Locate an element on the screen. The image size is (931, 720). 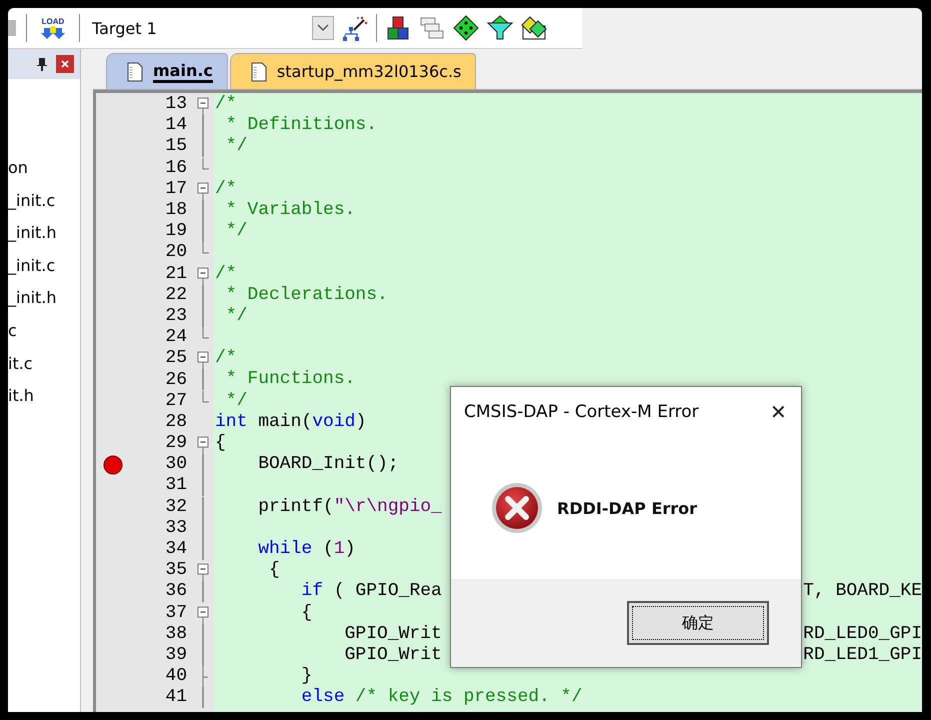
code-line: printf("\r\ngpio_ is located at coordinates (349, 507).